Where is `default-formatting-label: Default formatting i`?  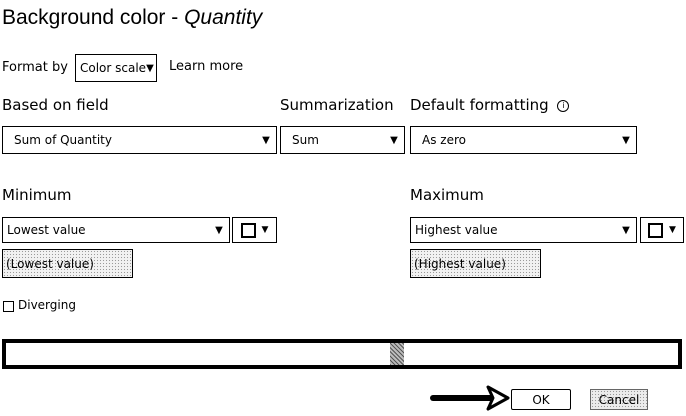 default-formatting-label: Default formatting i is located at coordinates (490, 105).